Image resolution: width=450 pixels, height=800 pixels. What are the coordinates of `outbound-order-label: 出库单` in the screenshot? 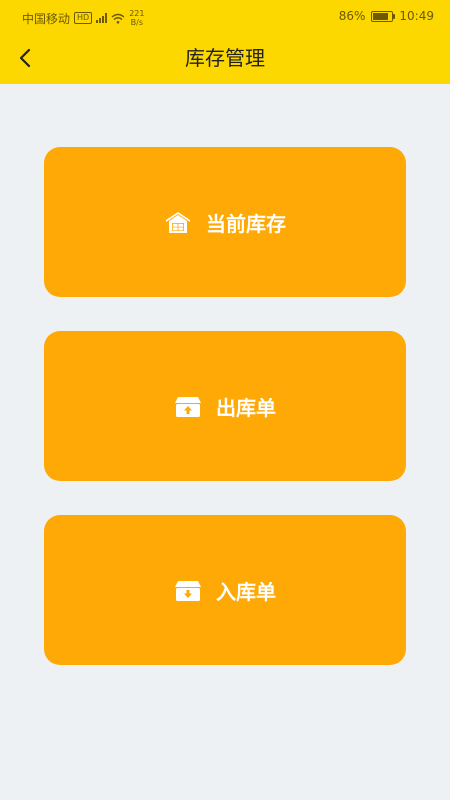 It's located at (246, 407).